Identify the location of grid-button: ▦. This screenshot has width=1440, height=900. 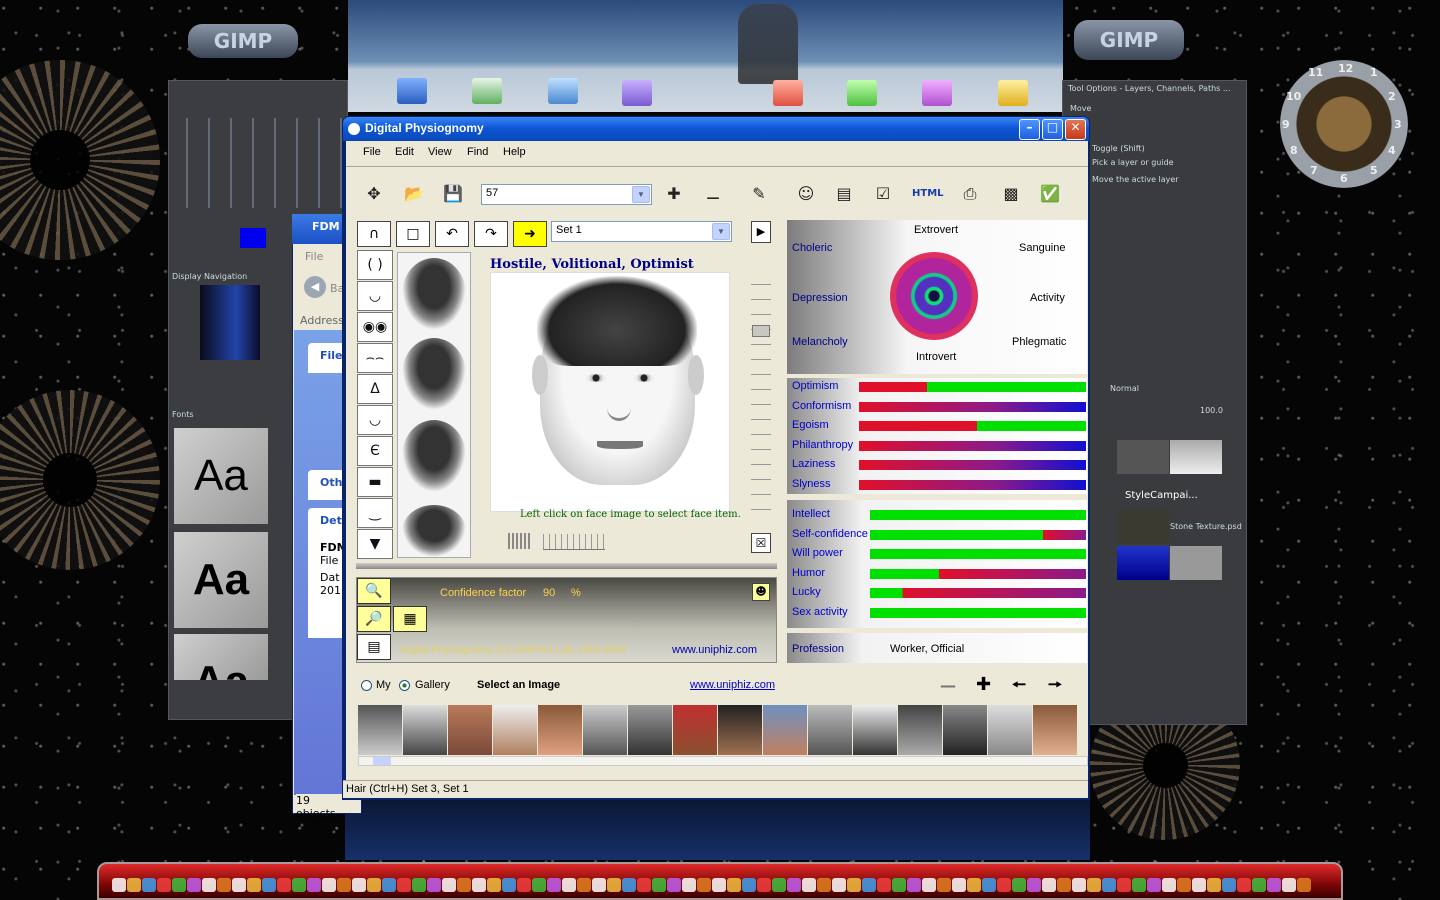
(410, 619).